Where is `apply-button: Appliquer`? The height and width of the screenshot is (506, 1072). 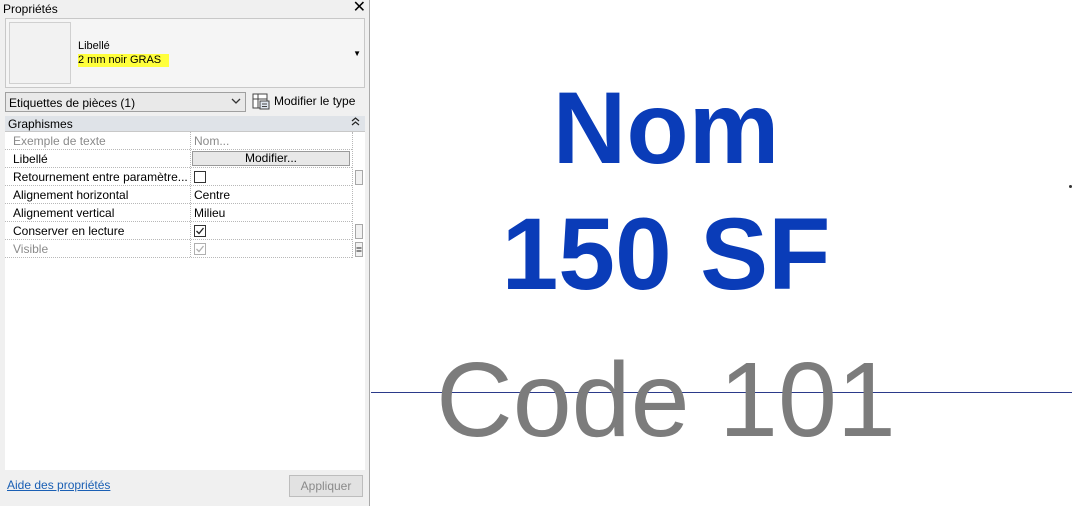 apply-button: Appliquer is located at coordinates (326, 486).